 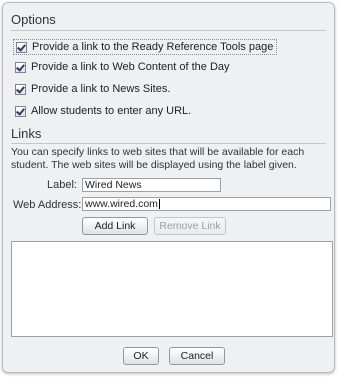 What do you see at coordinates (62, 185) in the screenshot?
I see `label-field-label: Label:` at bounding box center [62, 185].